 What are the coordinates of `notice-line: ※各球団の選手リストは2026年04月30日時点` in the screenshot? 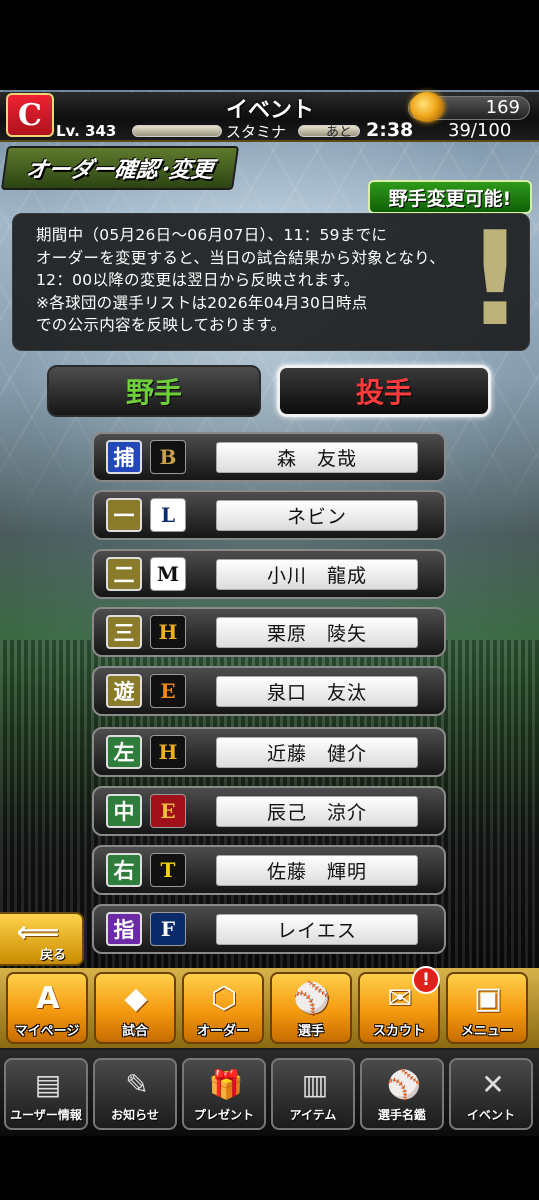 It's located at (202, 302).